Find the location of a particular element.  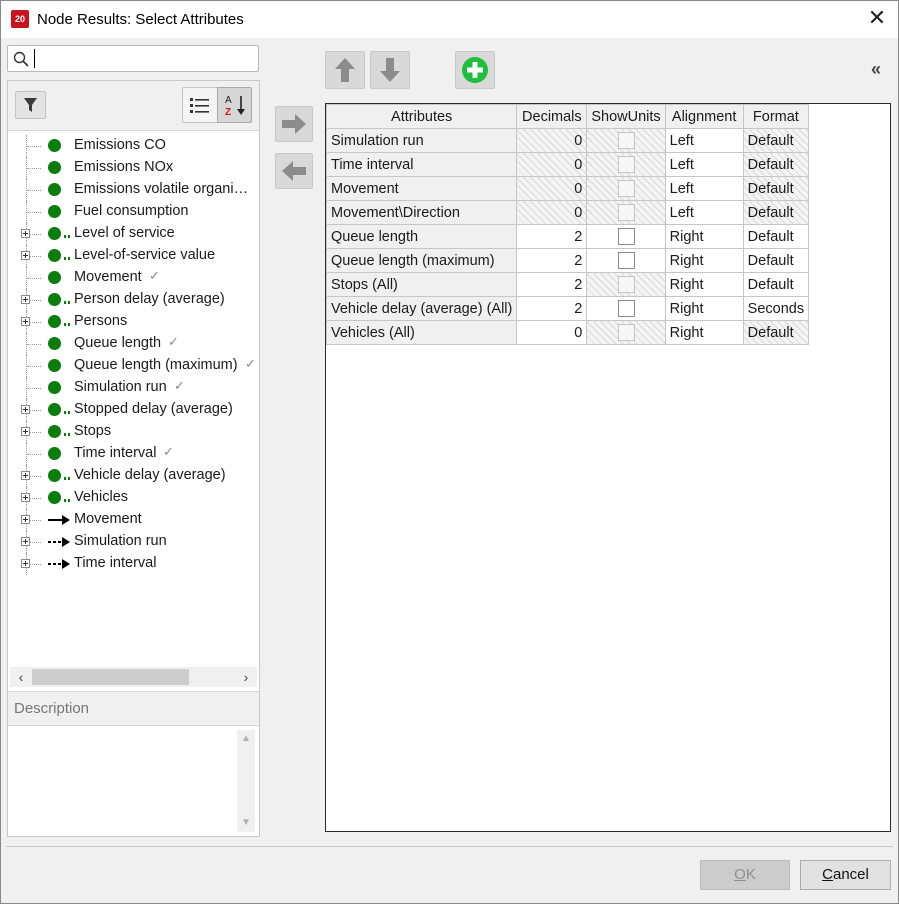

move-down-button is located at coordinates (390, 70).